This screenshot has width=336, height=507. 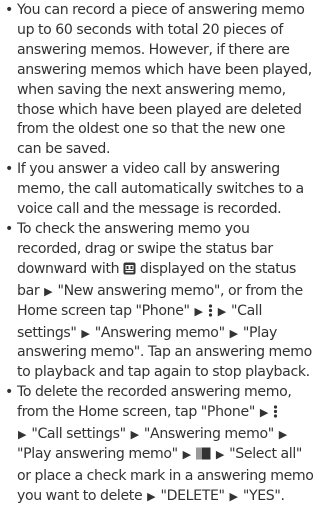 I want to click on text-line: To delete the recorded answering memo,, so click(x=154, y=392).